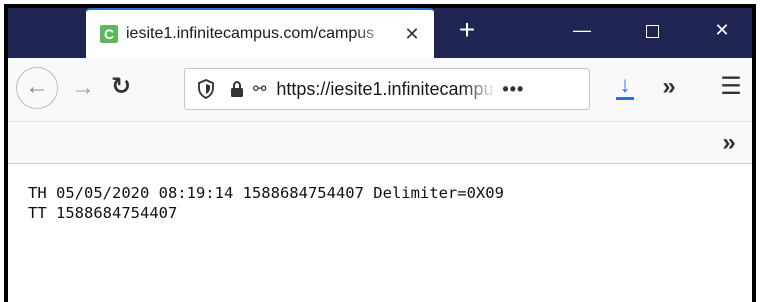 This screenshot has height=302, width=760. Describe the element at coordinates (237, 89) in the screenshot. I see `lock-icon` at that location.